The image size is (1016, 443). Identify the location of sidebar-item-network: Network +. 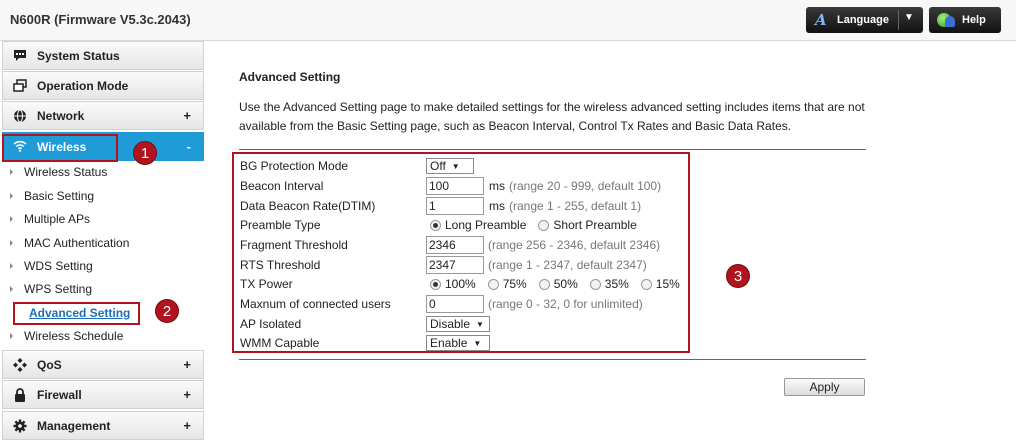
(103, 115).